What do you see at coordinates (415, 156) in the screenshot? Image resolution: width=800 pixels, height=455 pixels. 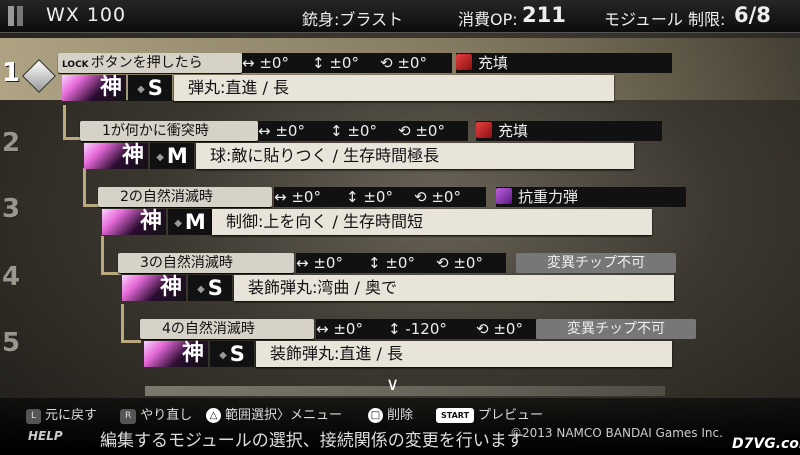 I see `bullet-description: 球:敵に貼りつく / 生存時間極長` at bounding box center [415, 156].